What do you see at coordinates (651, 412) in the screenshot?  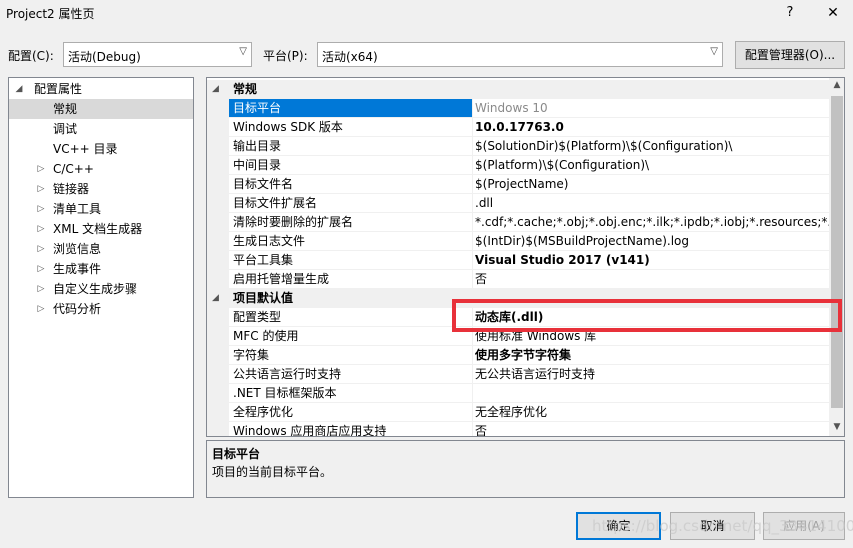 I see `property-value: 无全程序优化` at bounding box center [651, 412].